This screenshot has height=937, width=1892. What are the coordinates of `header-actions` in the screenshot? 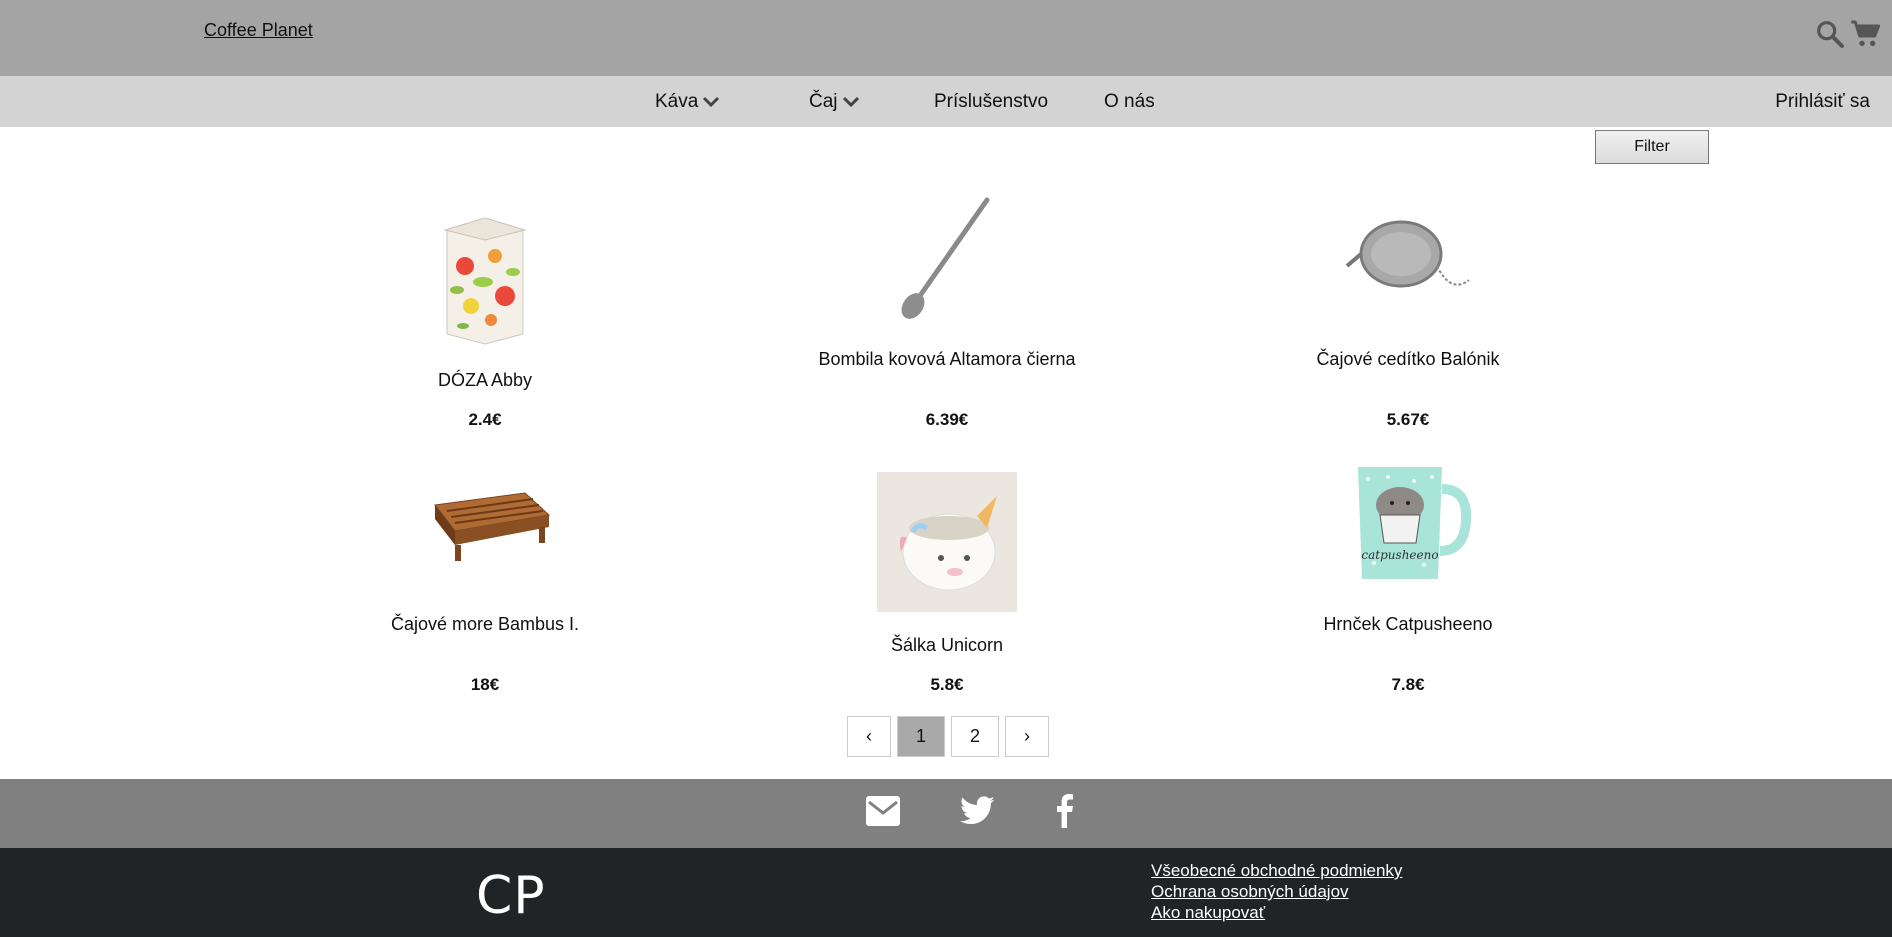 It's located at (1848, 34).